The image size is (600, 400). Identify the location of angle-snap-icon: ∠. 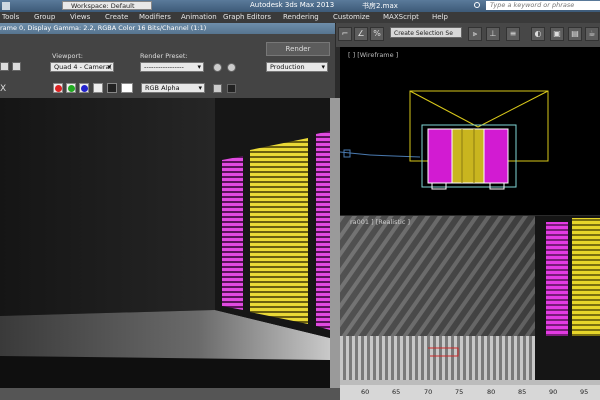
(361, 34).